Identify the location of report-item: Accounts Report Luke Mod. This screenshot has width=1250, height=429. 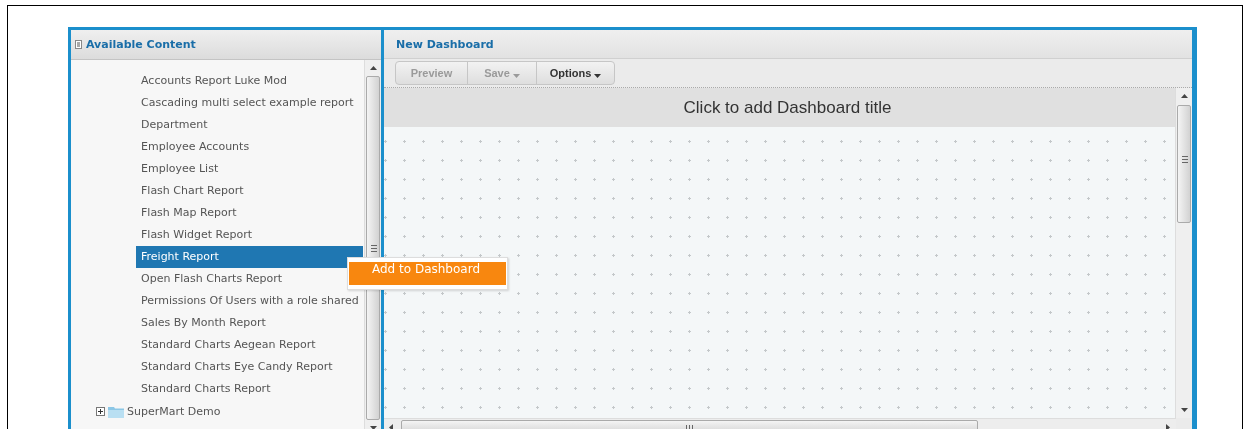
(249, 81).